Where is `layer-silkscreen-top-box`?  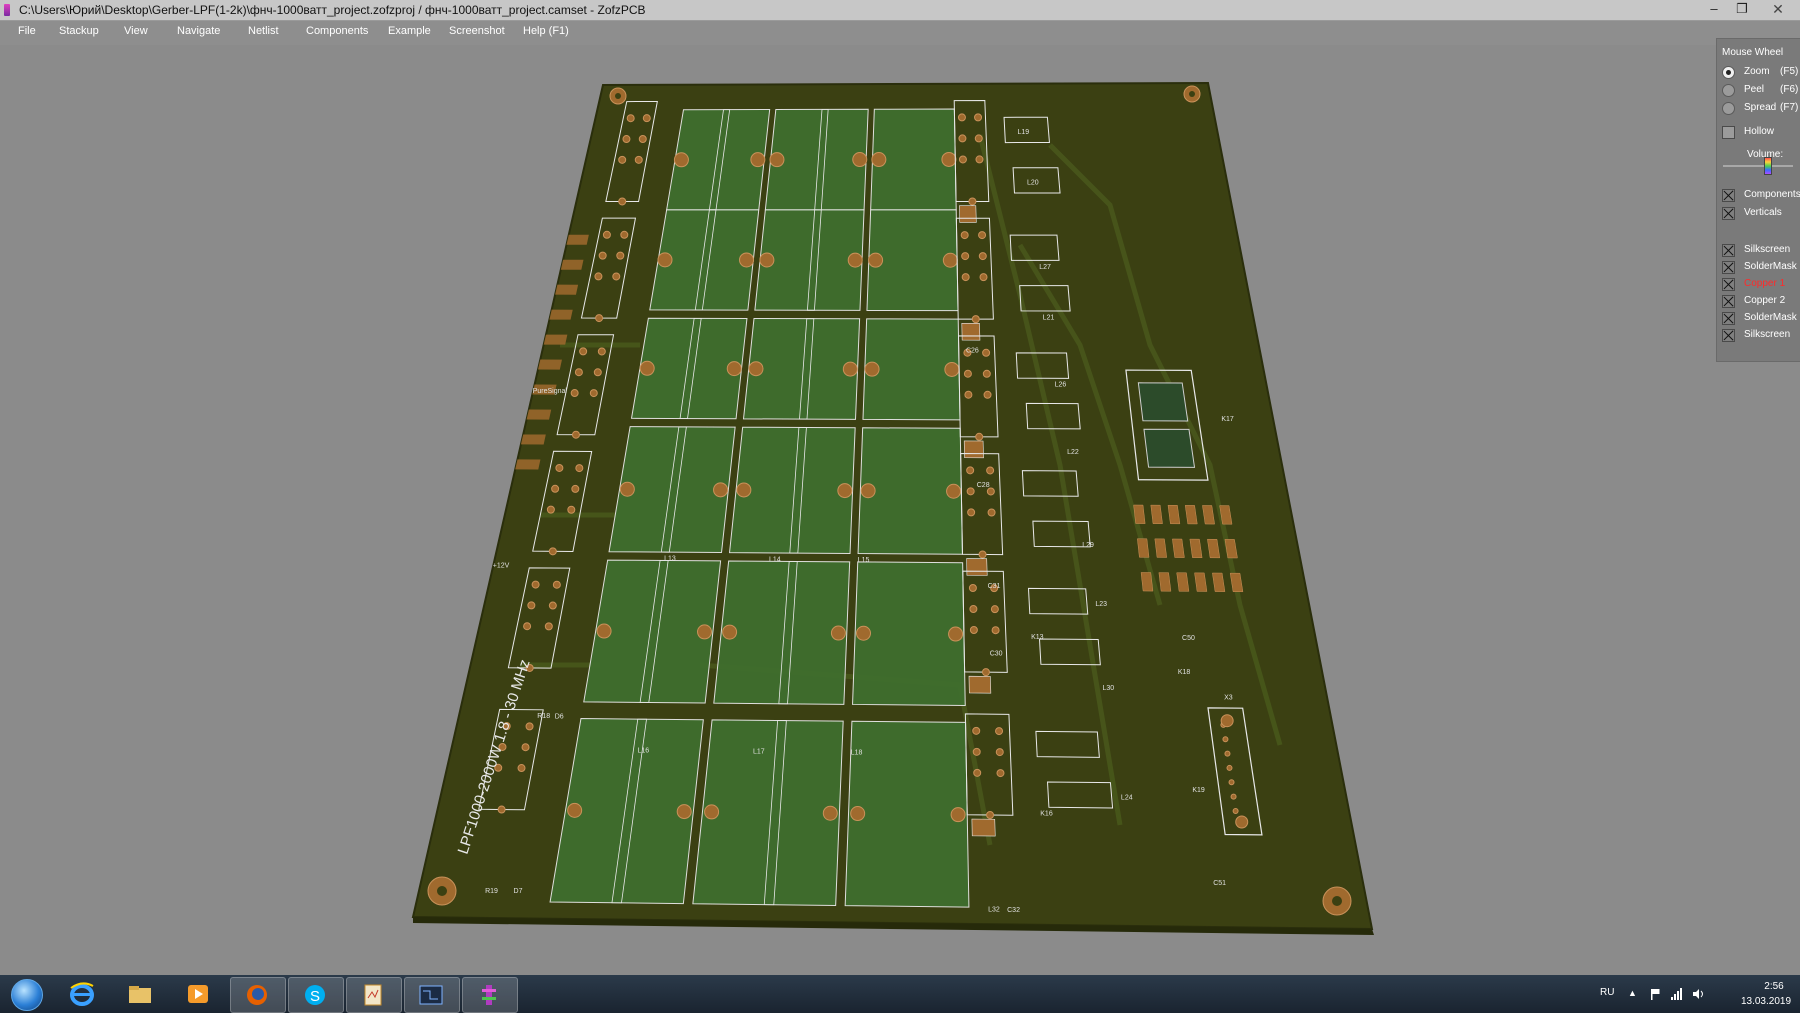 layer-silkscreen-top-box is located at coordinates (1728, 250).